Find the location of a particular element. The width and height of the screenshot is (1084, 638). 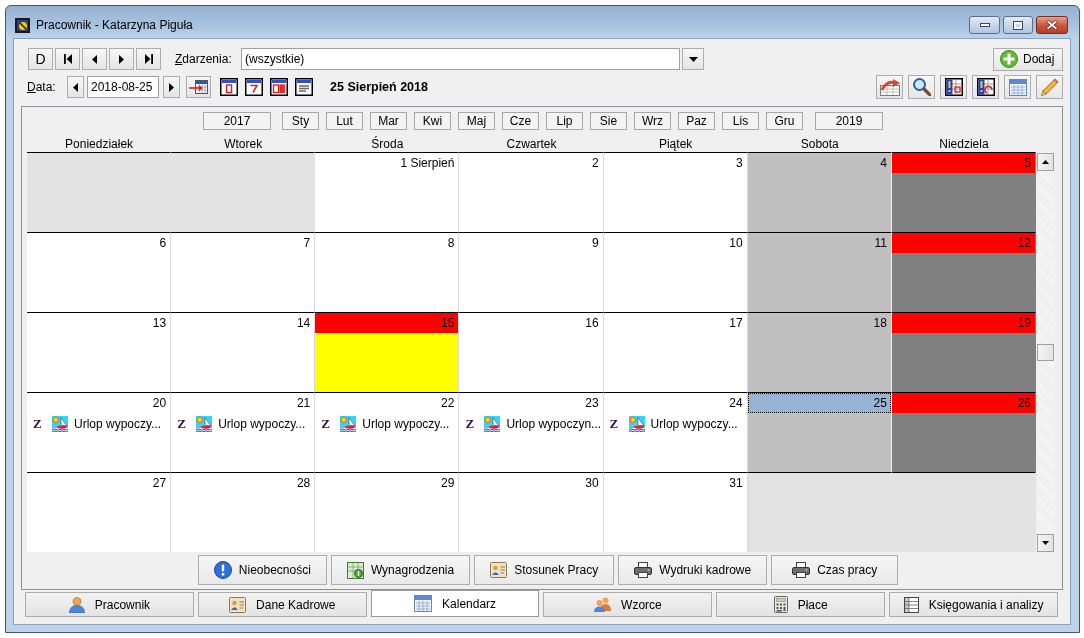

month-button: Sty is located at coordinates (300, 121).